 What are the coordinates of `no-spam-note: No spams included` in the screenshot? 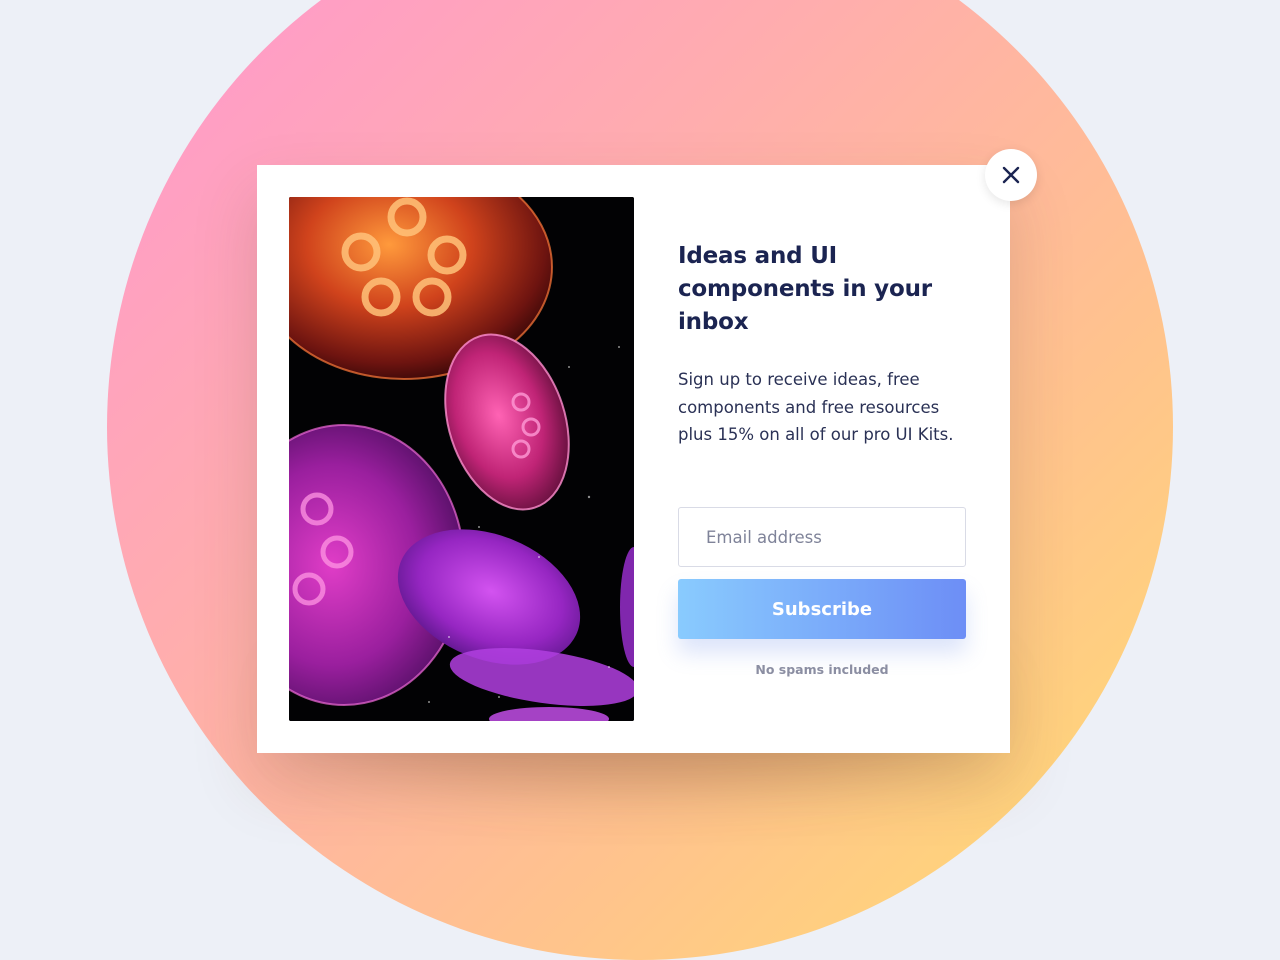 It's located at (822, 669).